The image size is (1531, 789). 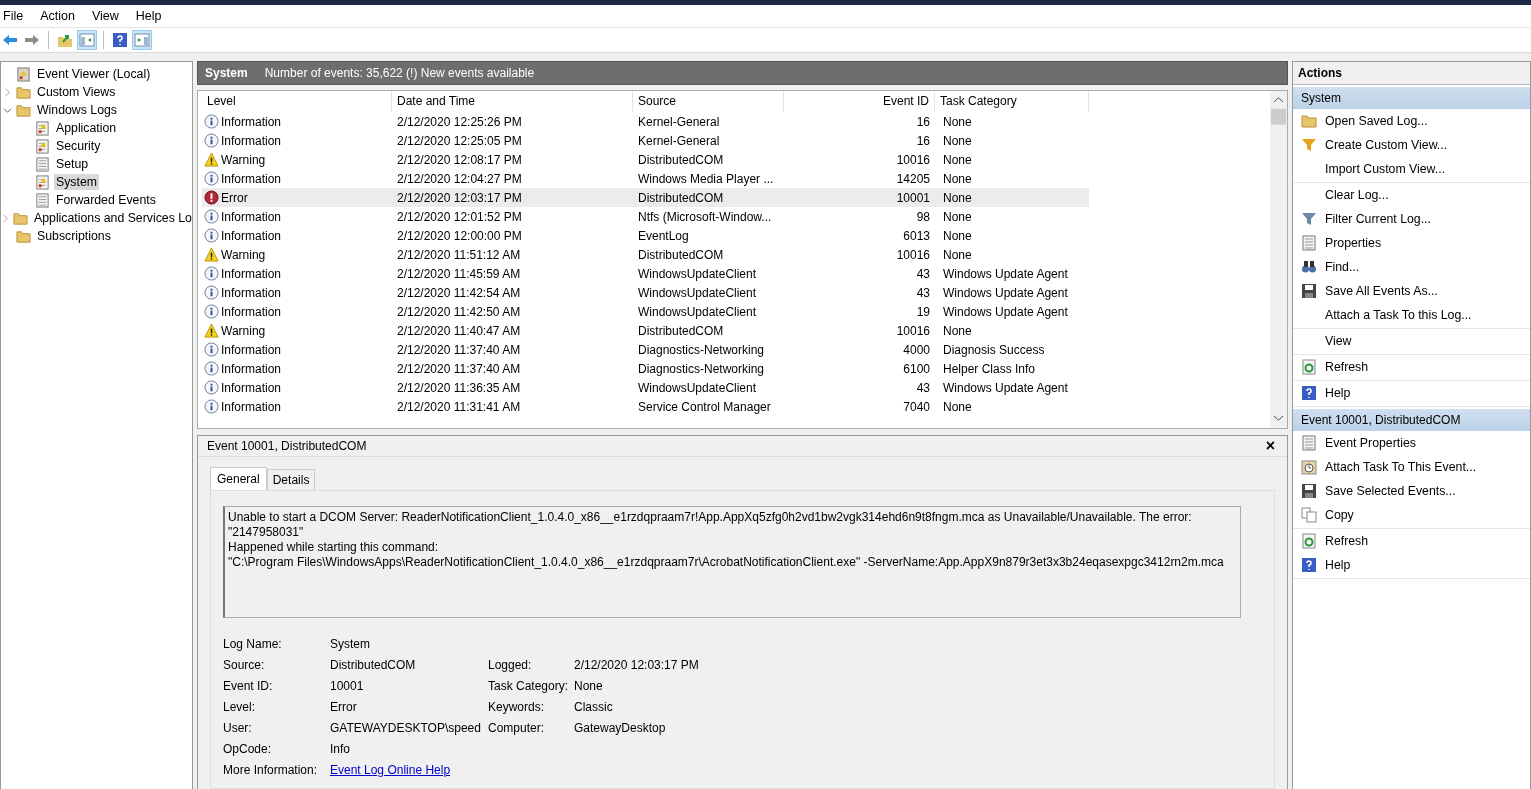 What do you see at coordinates (701, 349) in the screenshot?
I see `source-cell-text: Diagnostics-Networking` at bounding box center [701, 349].